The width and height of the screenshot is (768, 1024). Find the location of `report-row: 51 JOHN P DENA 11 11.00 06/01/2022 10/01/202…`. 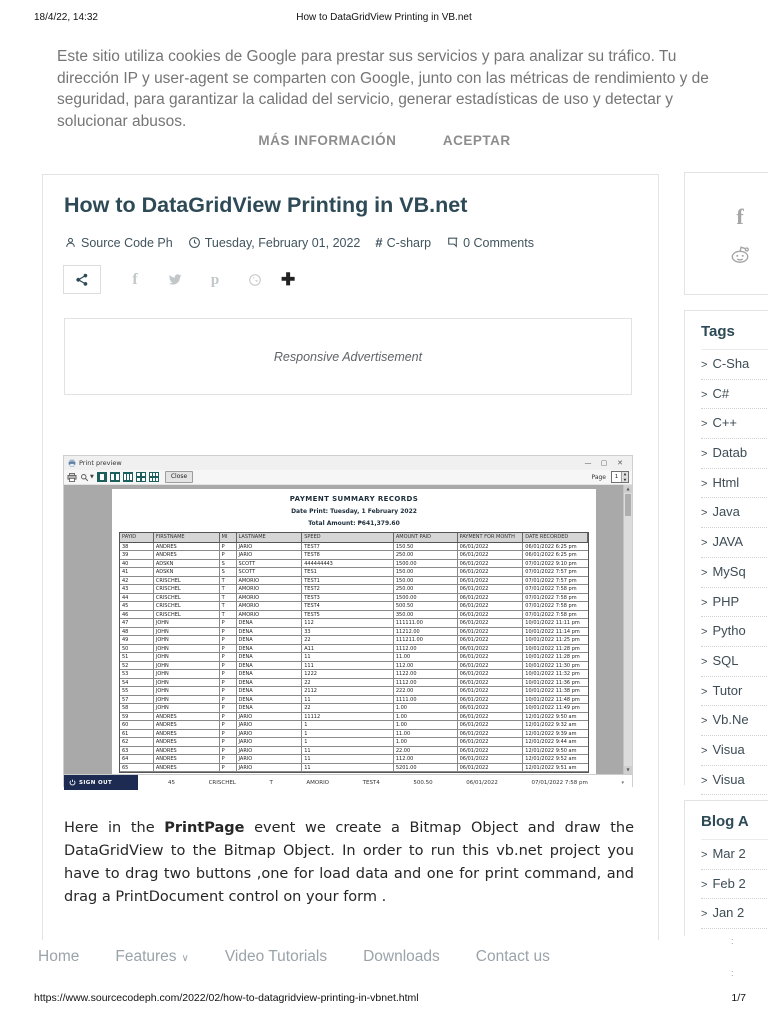

report-row: 51 JOHN P DENA 11 11.00 06/01/2022 10/01/202… is located at coordinates (354, 657).